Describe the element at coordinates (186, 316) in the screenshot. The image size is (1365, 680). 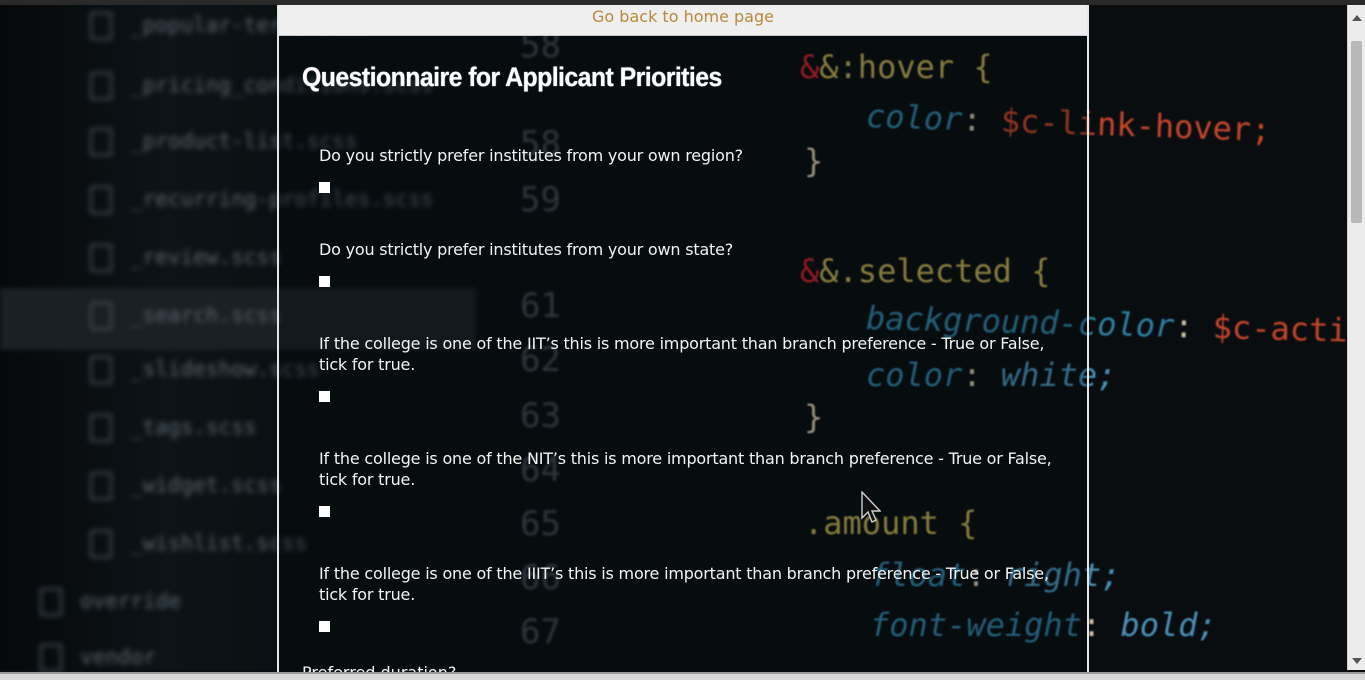
I see `background-file-item: _search.scss` at that location.